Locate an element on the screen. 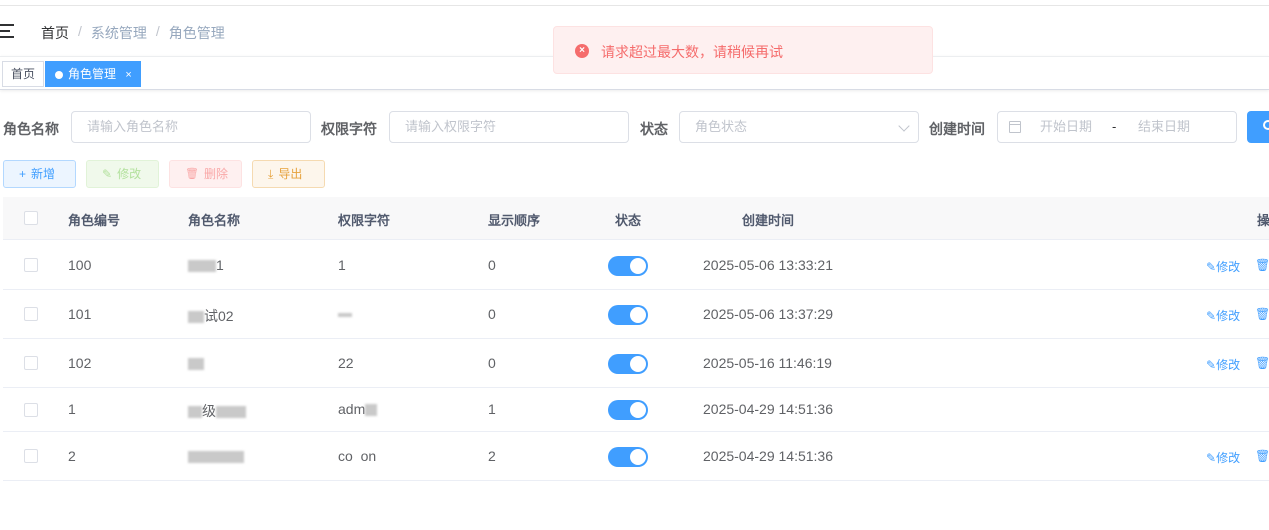  th-operations: 操 is located at coordinates (1263, 220).